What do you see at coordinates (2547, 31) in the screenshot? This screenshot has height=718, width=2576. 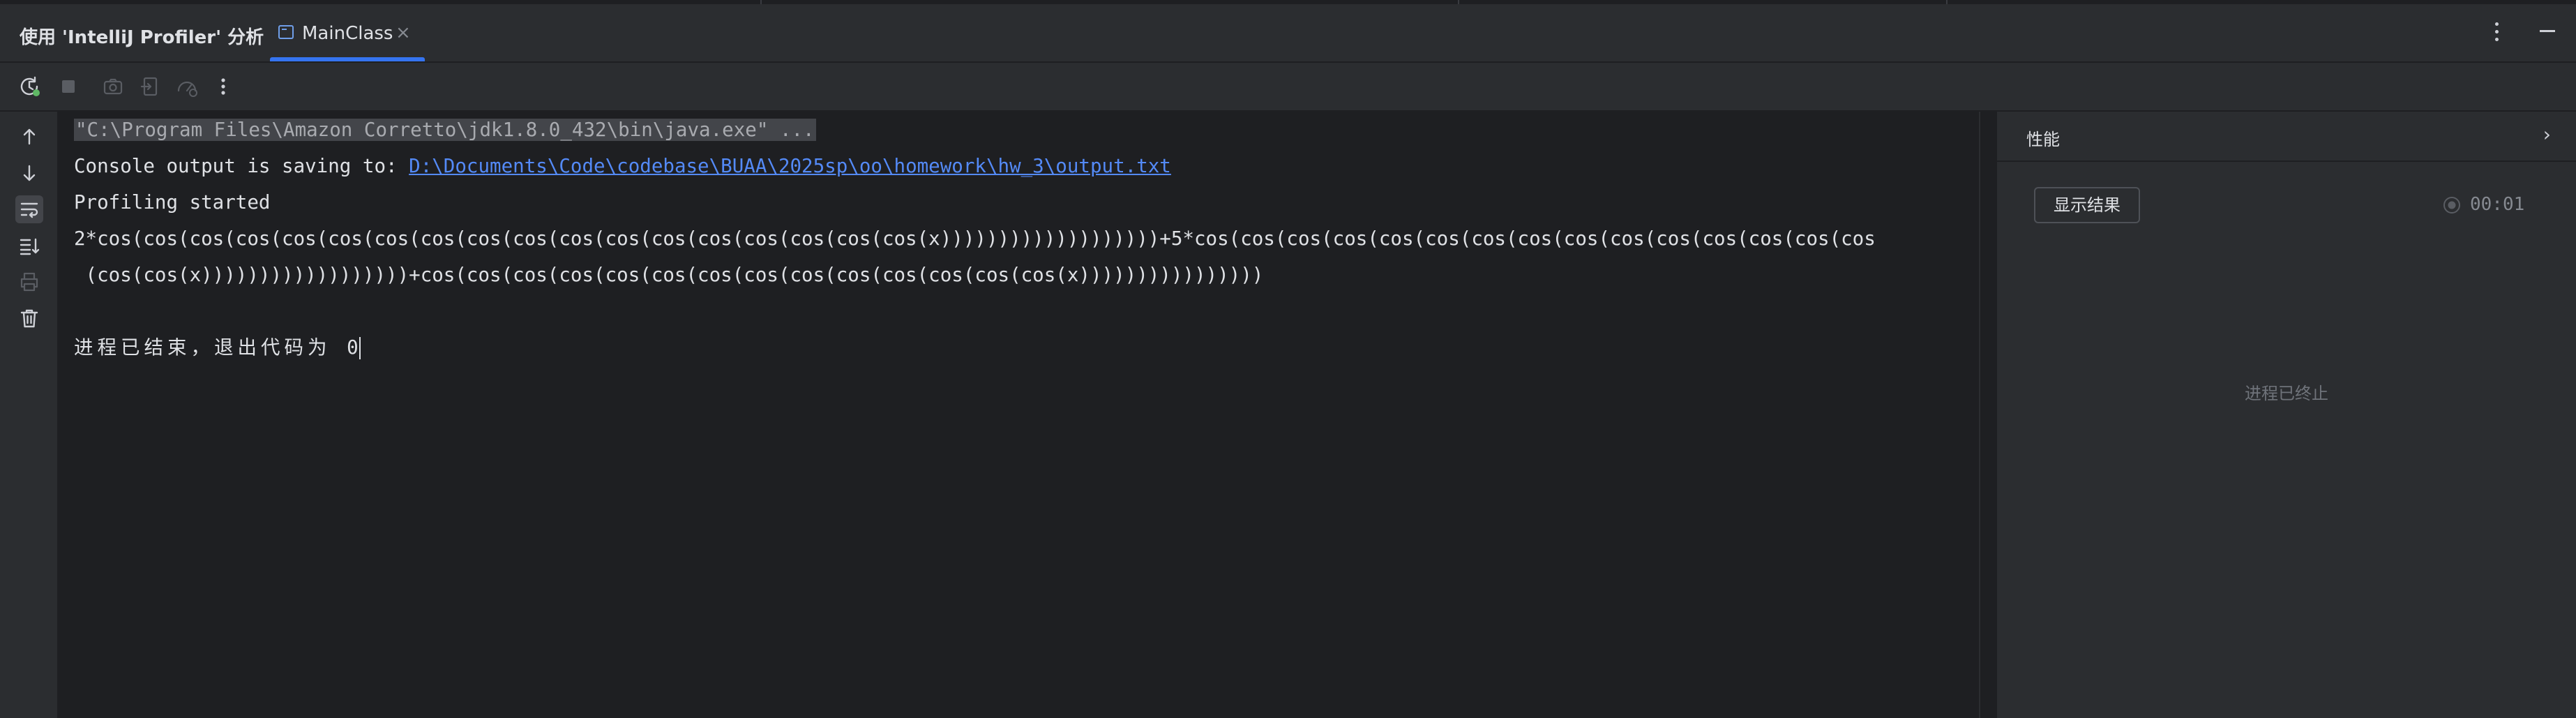 I see `minimize-icon` at bounding box center [2547, 31].